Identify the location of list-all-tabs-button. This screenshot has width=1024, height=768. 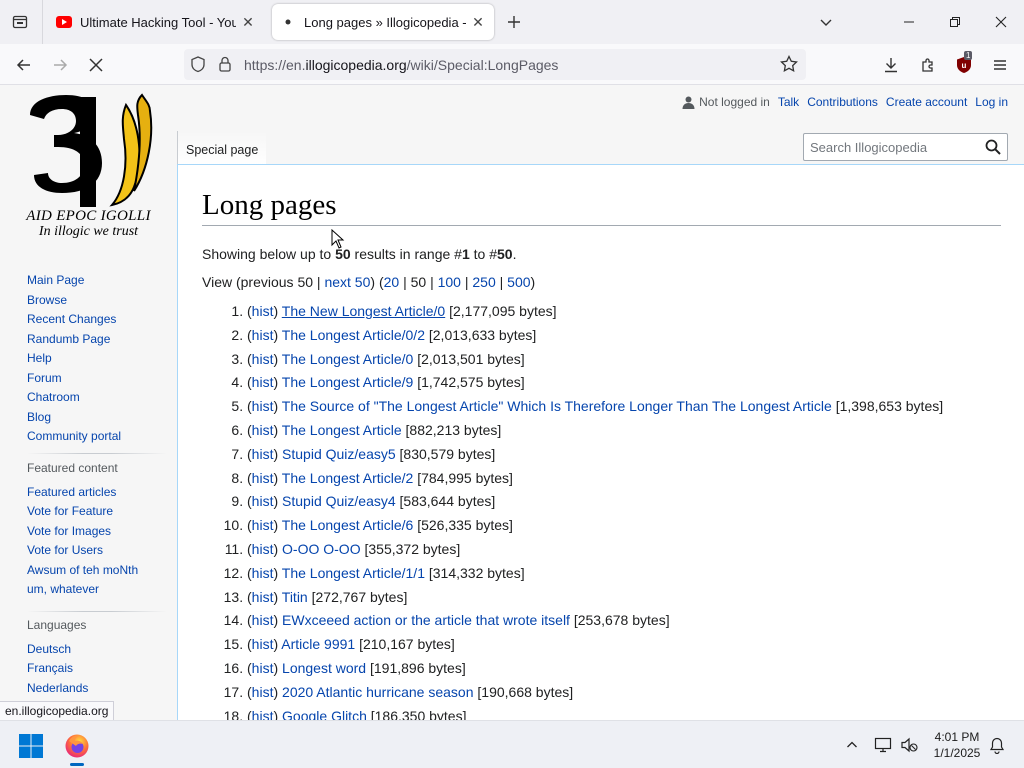
(826, 22).